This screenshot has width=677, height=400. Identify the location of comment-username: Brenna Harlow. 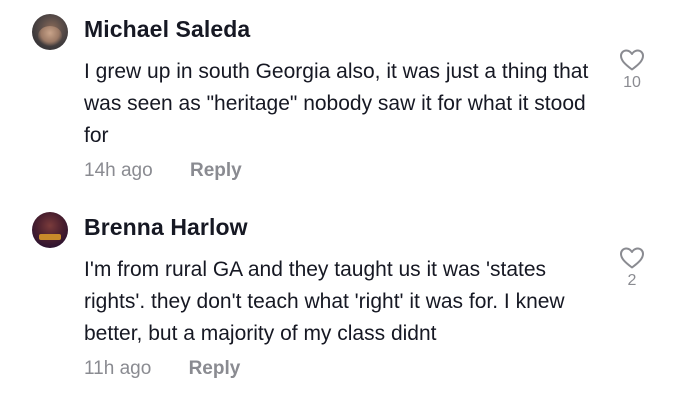
(166, 227).